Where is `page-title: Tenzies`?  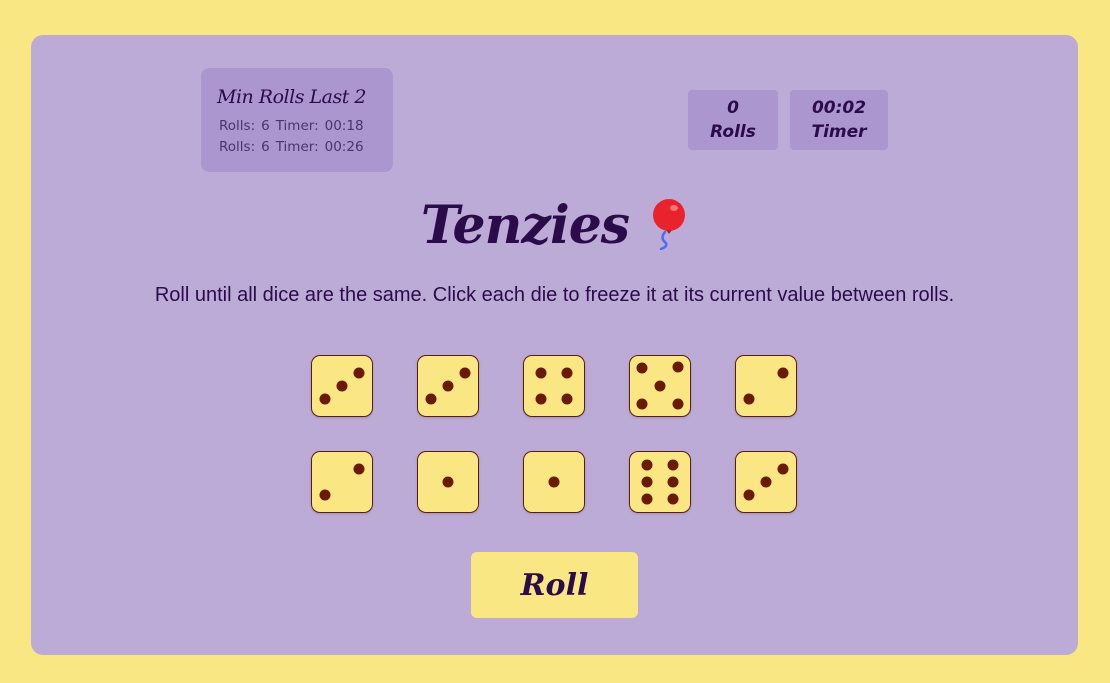
page-title: Tenzies is located at coordinates (525, 225).